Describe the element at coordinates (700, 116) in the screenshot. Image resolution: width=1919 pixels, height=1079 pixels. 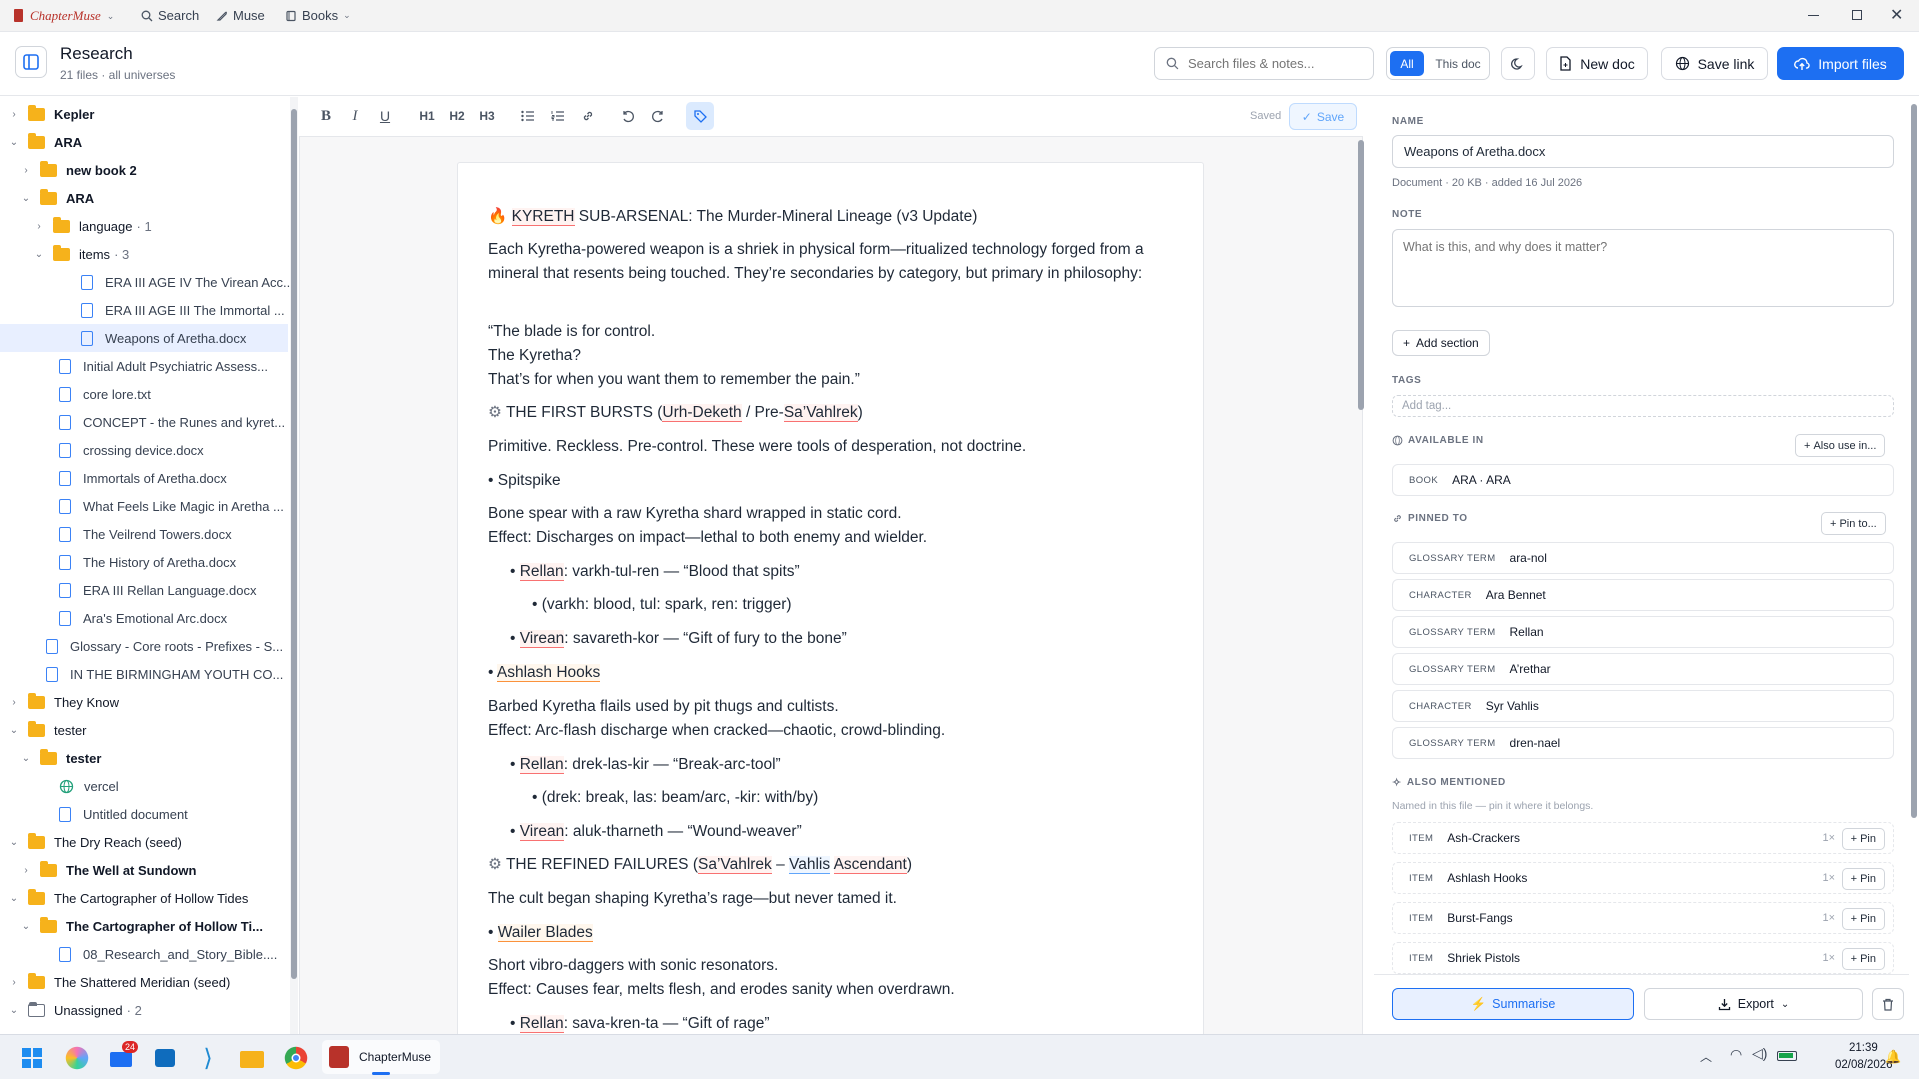
I see `tag-mentions-button` at that location.